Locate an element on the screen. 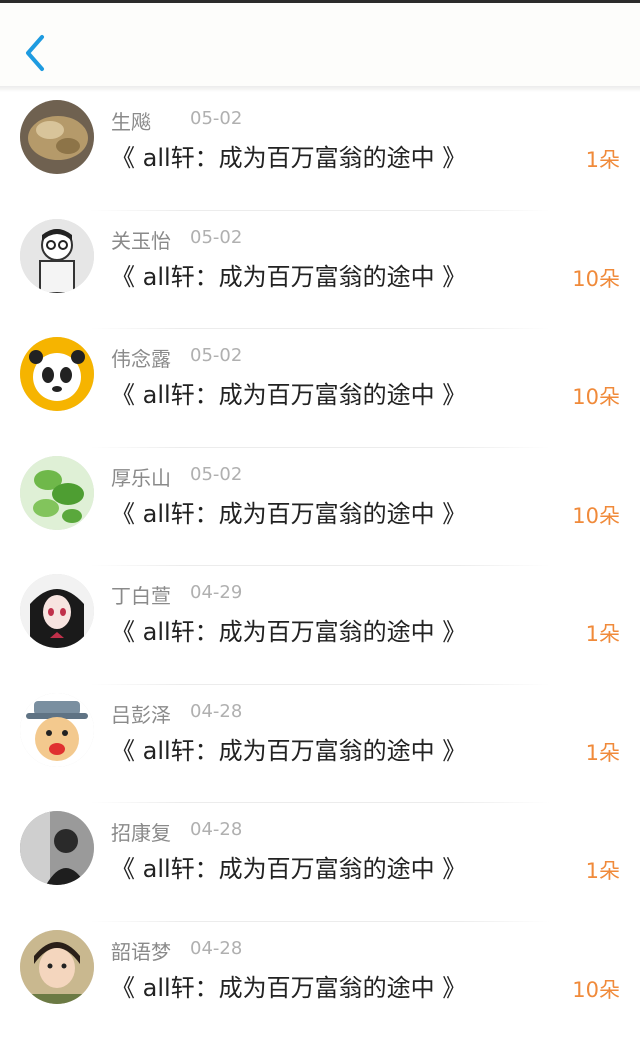 This screenshot has height=1040, width=640. list-item: 招康复 04-28 《 all轩：成为百万富翁的途中 》 1朵 is located at coordinates (320, 862).